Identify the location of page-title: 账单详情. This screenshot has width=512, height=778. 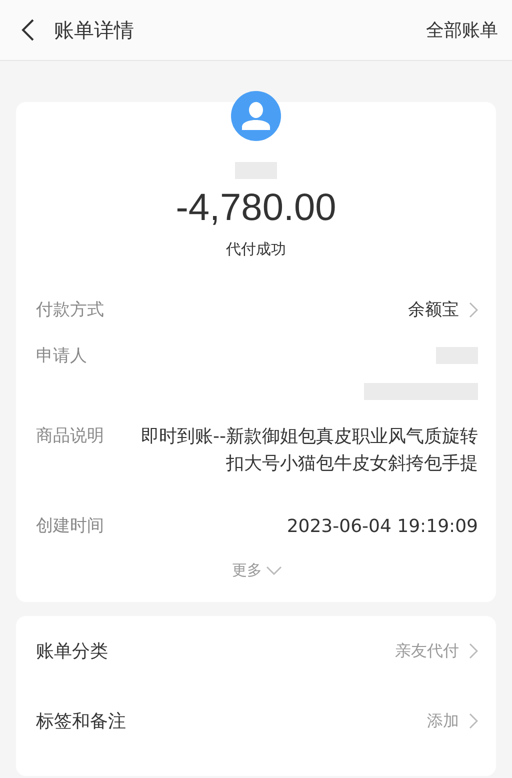
(94, 30).